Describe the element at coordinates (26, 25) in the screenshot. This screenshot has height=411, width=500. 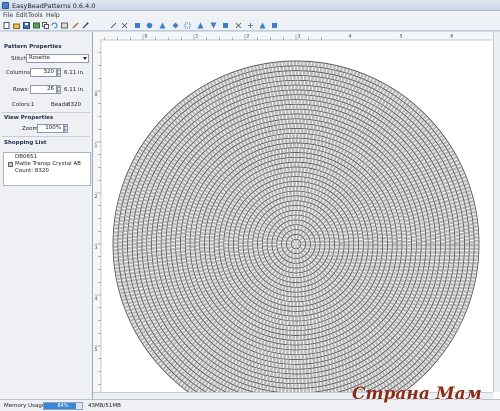
I see `save-icon` at that location.